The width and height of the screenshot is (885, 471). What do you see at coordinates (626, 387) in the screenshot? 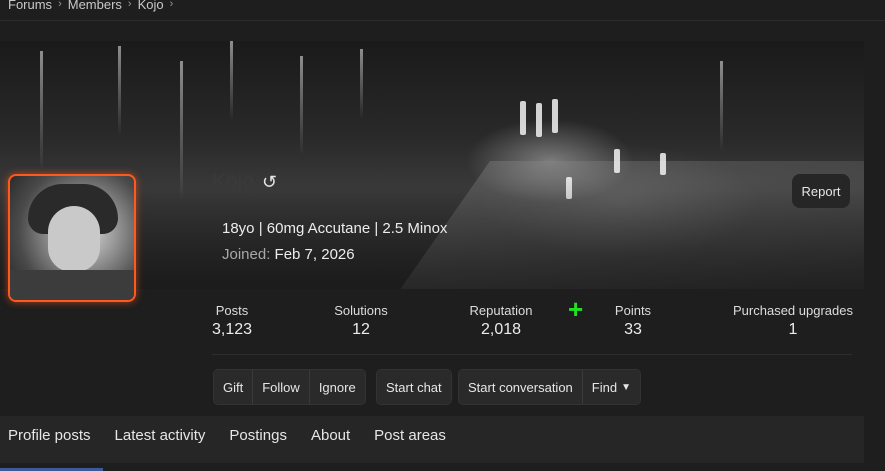
I see `caret-down-icon: ▼` at bounding box center [626, 387].